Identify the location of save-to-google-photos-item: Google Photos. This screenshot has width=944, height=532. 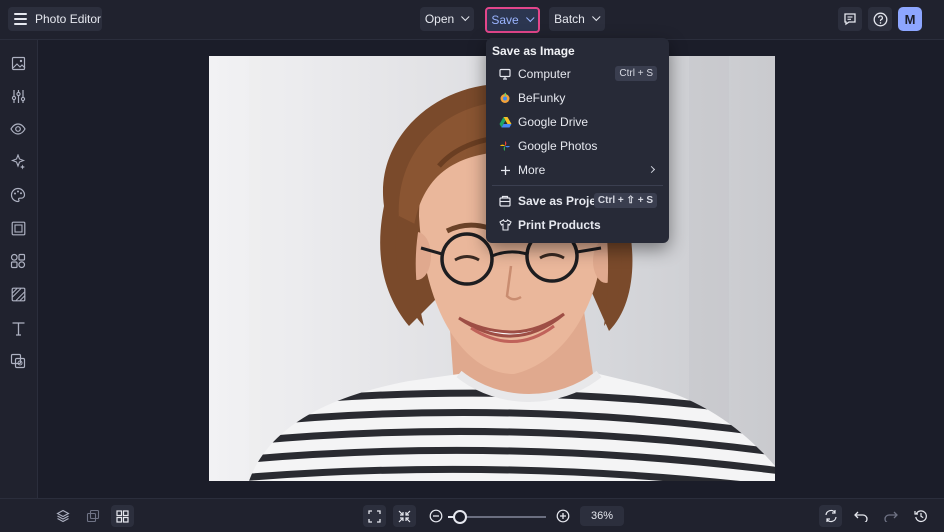
(577, 146).